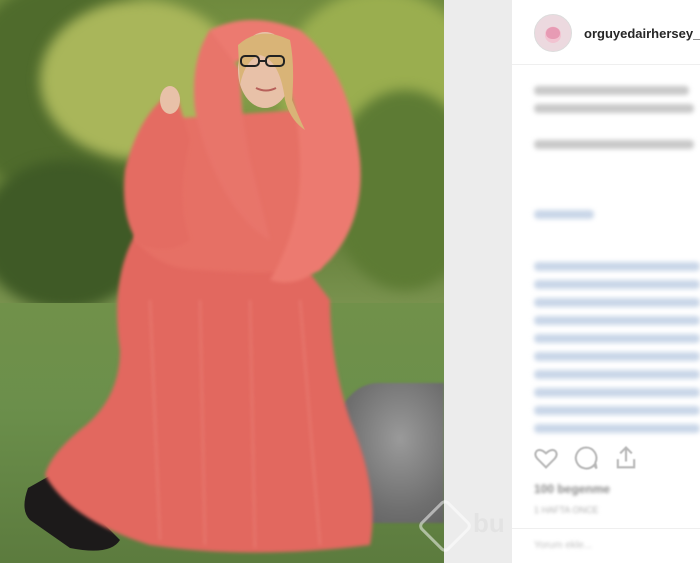 The width and height of the screenshot is (700, 563). Describe the element at coordinates (445, 526) in the screenshot. I see `watermark-logo-icon` at that location.